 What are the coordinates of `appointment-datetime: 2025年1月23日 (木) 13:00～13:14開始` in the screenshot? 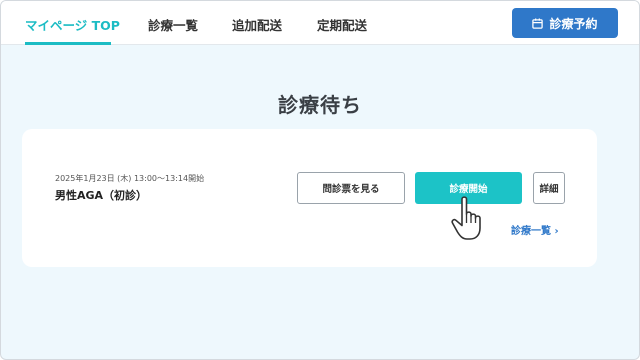 It's located at (130, 178).